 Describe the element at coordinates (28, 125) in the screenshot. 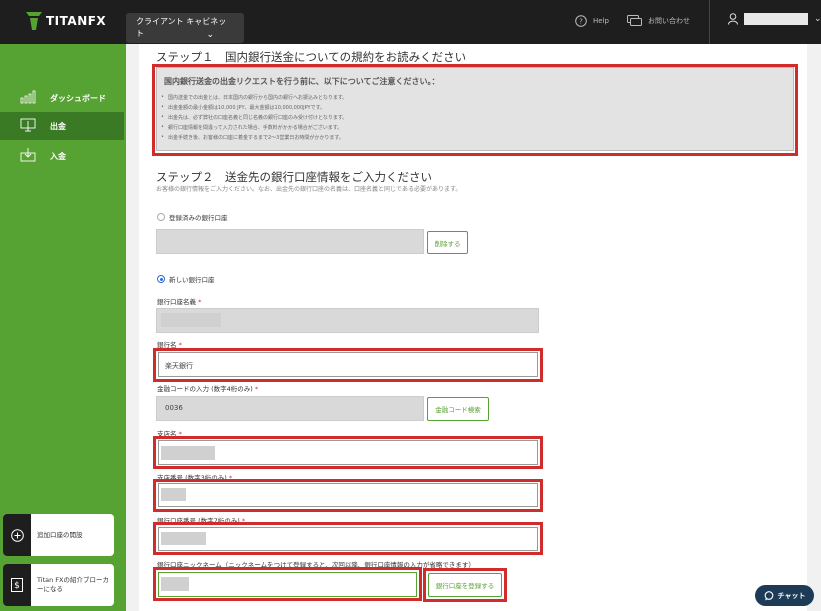

I see `monitor-withdraw-icon` at that location.